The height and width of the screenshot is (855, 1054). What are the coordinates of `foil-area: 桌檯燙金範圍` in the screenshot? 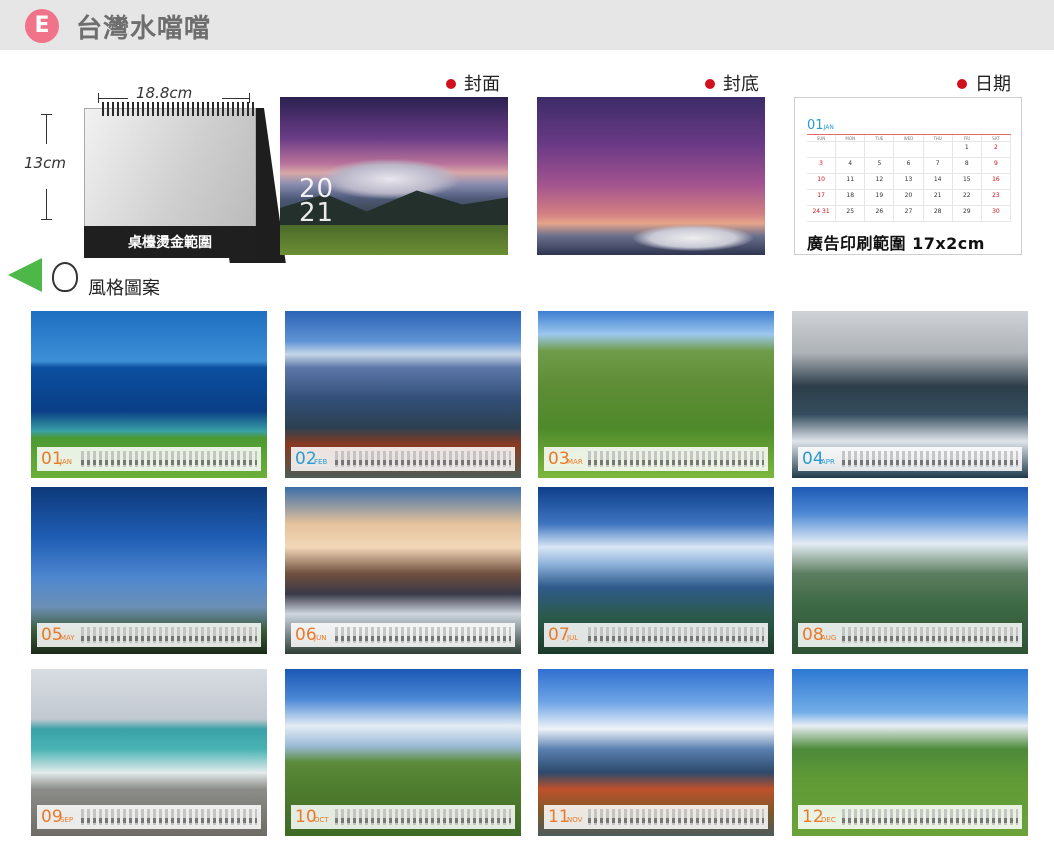 It's located at (170, 242).